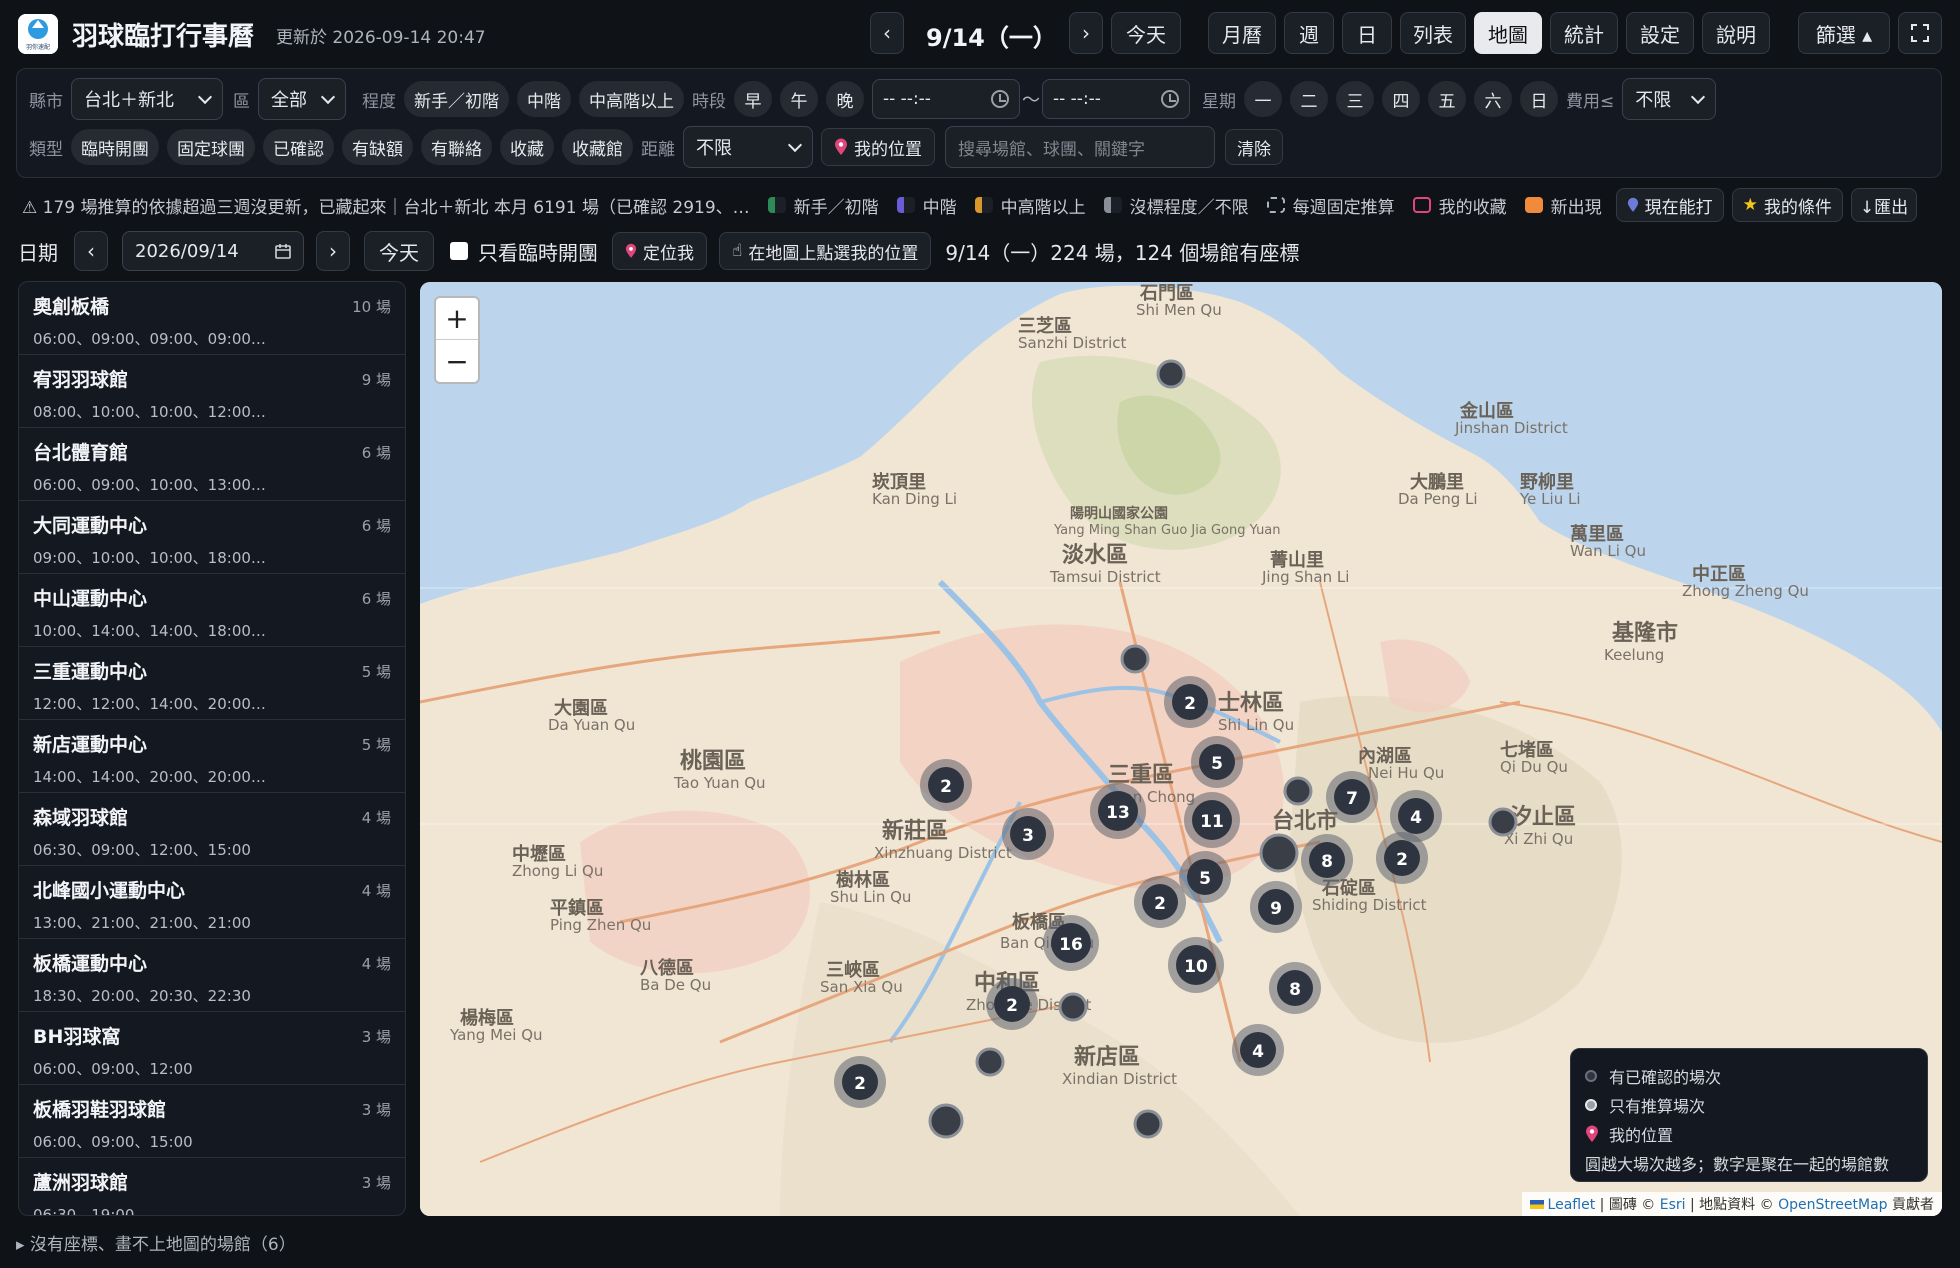 The image size is (1960, 1268). I want to click on date-input: 2026/09/14, so click(213, 251).